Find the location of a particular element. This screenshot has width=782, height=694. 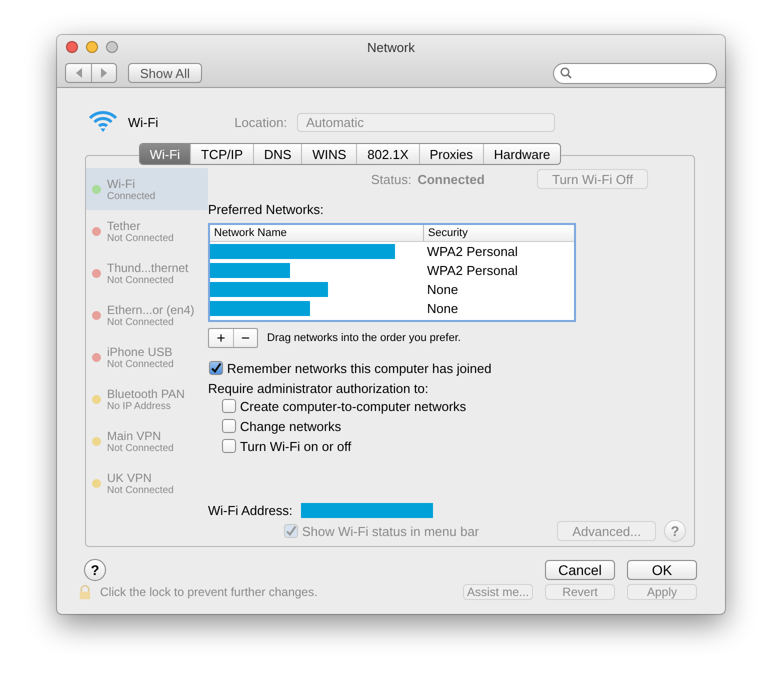

service-item: Thund...thernet Not Connected is located at coordinates (147, 273).